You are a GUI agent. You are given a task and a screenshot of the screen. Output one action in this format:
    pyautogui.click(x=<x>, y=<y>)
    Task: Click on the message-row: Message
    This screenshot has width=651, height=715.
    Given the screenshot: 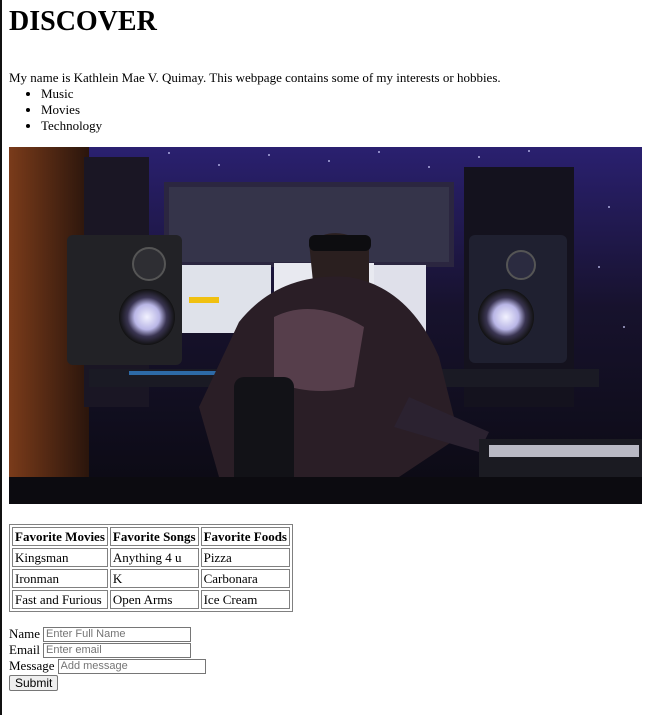 What is the action you would take?
    pyautogui.click(x=107, y=666)
    